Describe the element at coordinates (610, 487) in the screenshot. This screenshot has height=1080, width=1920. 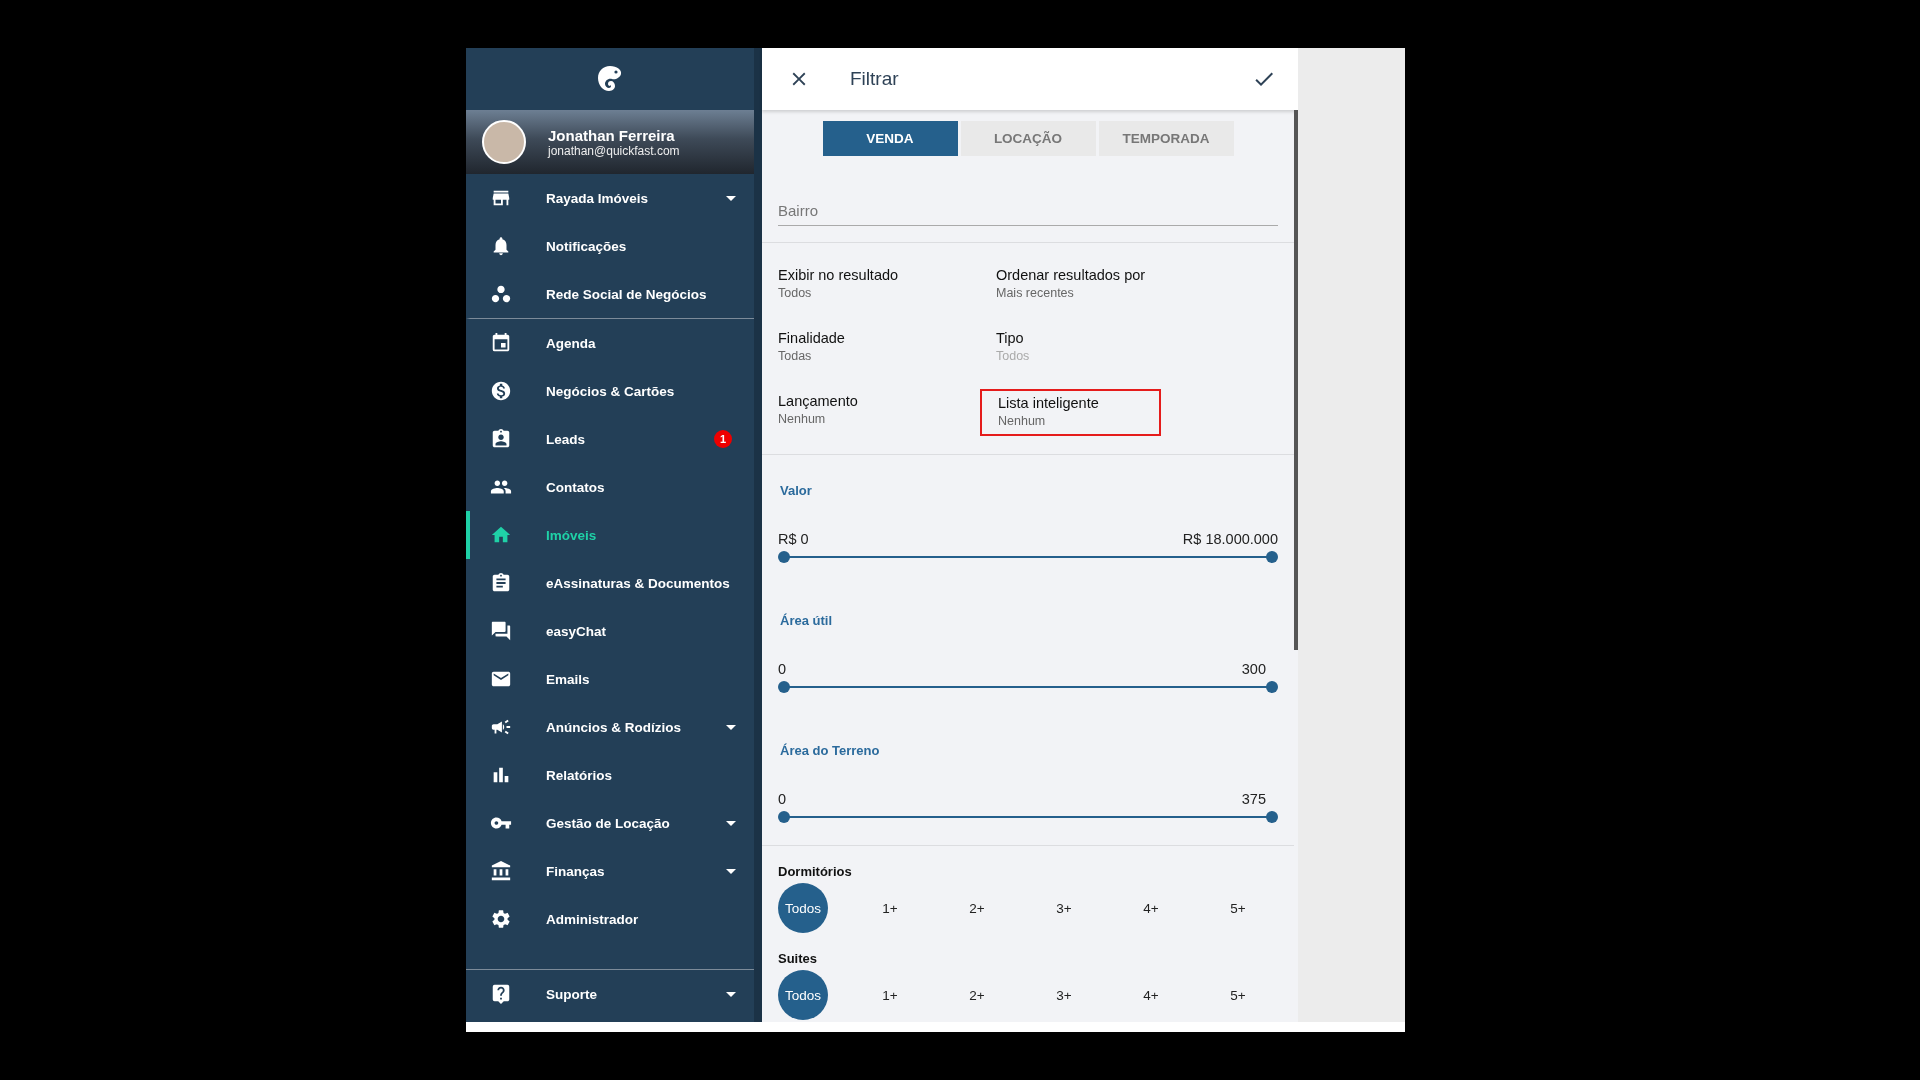
I see `sidebar-item: Contatos` at that location.